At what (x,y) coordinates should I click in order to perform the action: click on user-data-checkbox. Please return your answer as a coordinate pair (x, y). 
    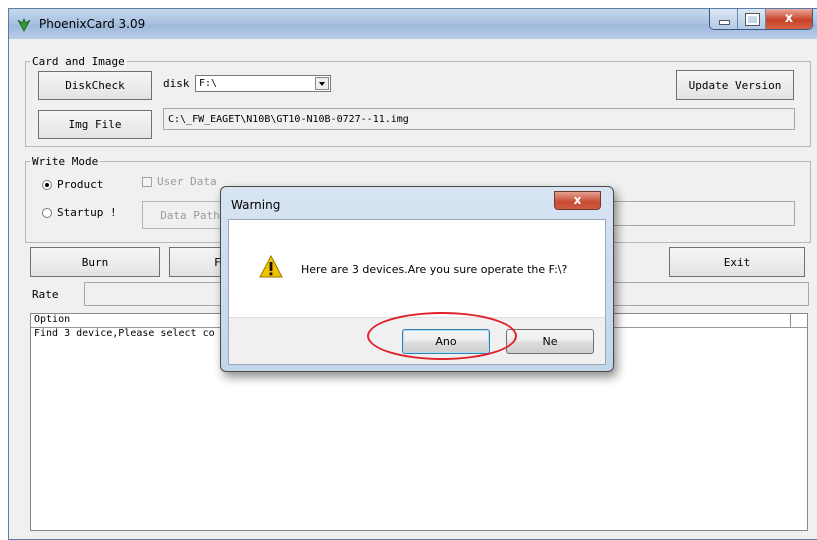
    Looking at the image, I should click on (147, 182).